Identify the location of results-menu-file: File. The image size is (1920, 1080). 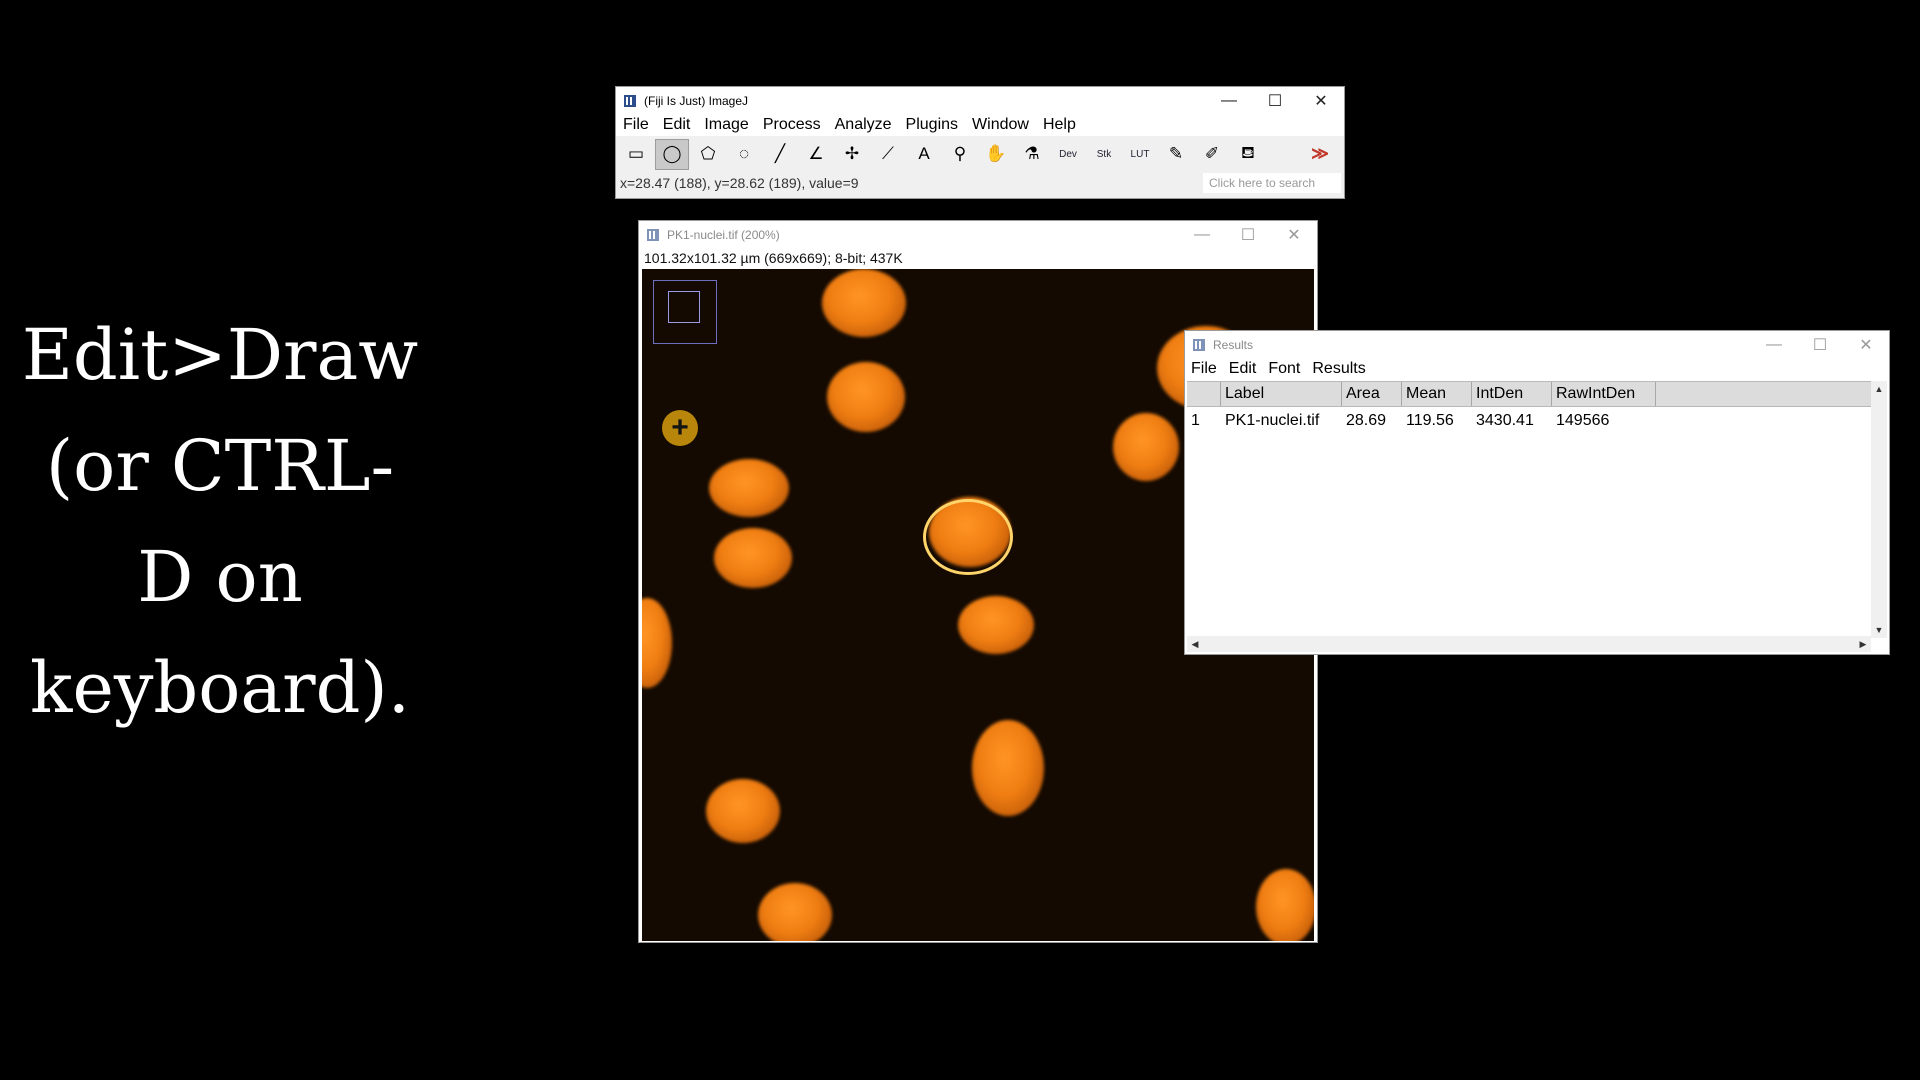
(1204, 369).